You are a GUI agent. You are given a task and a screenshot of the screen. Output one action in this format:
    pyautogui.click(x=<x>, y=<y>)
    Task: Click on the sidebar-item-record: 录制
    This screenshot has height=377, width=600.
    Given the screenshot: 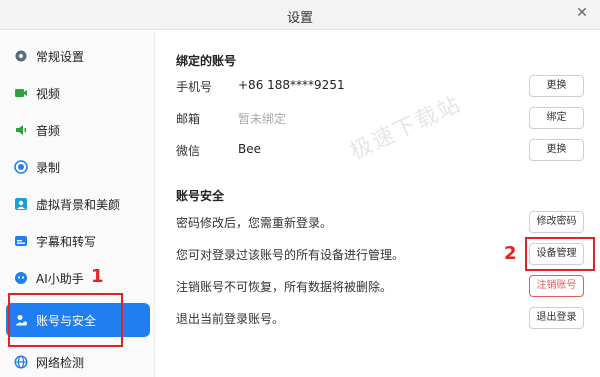 What is the action you would take?
    pyautogui.click(x=78, y=167)
    